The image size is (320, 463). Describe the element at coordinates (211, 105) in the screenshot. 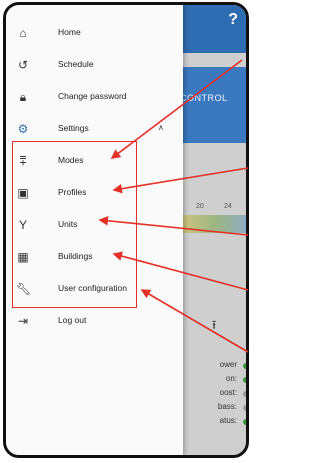

I see `control-card` at that location.